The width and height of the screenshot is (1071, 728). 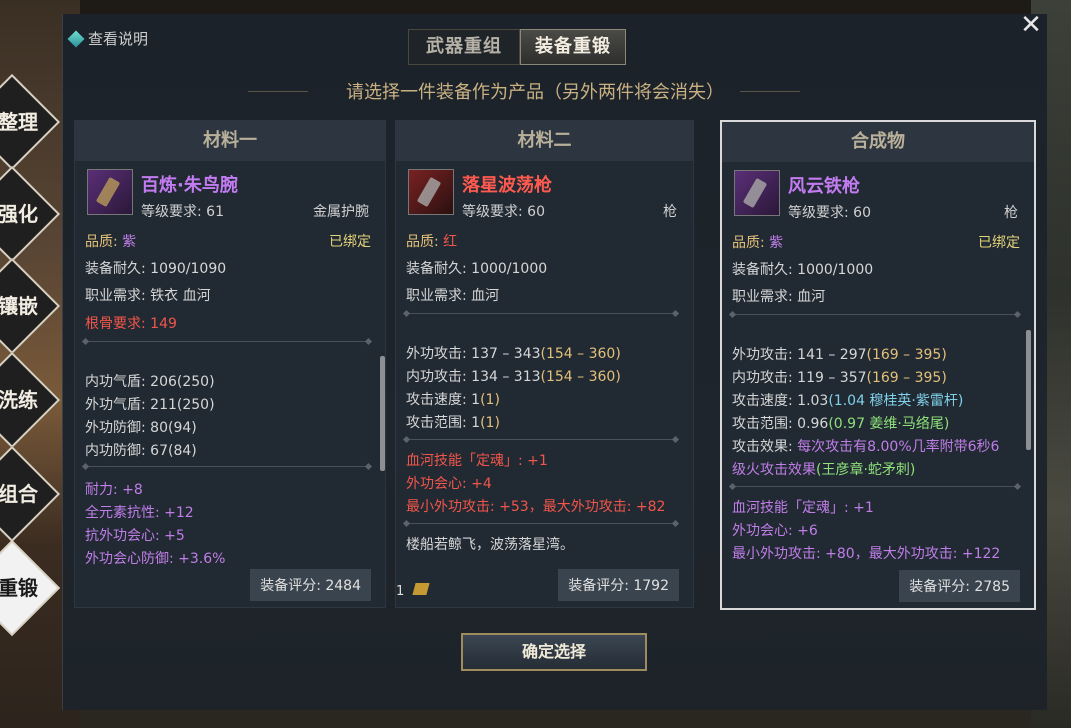 I want to click on bonus-row: 耐力: +8, so click(x=114, y=490).